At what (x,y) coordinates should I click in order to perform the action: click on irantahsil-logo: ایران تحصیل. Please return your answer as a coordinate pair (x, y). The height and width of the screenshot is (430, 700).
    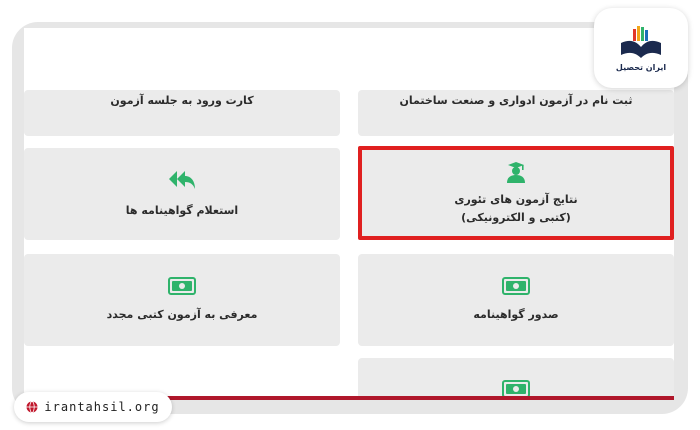
    Looking at the image, I should click on (641, 48).